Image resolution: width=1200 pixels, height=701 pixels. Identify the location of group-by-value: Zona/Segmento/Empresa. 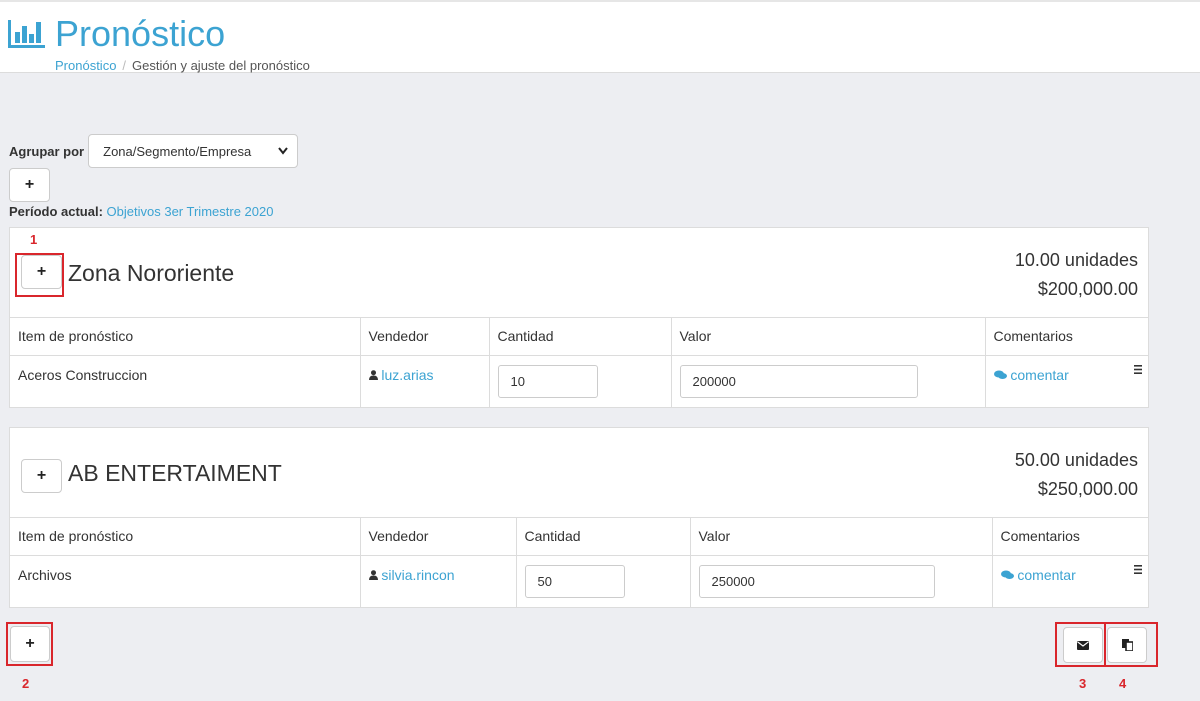
(177, 151).